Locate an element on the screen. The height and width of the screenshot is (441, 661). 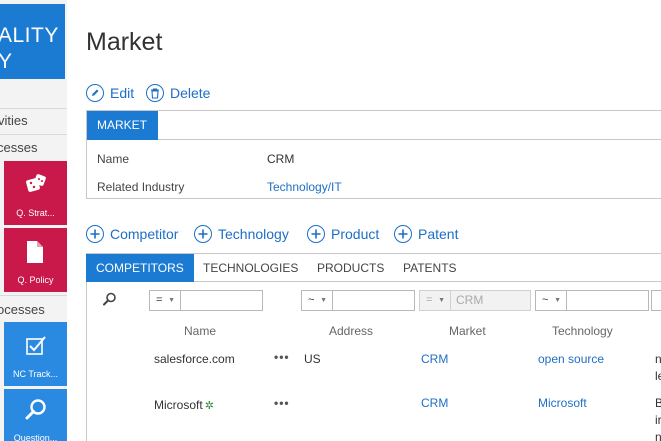
add-product-label: Product is located at coordinates (355, 234).